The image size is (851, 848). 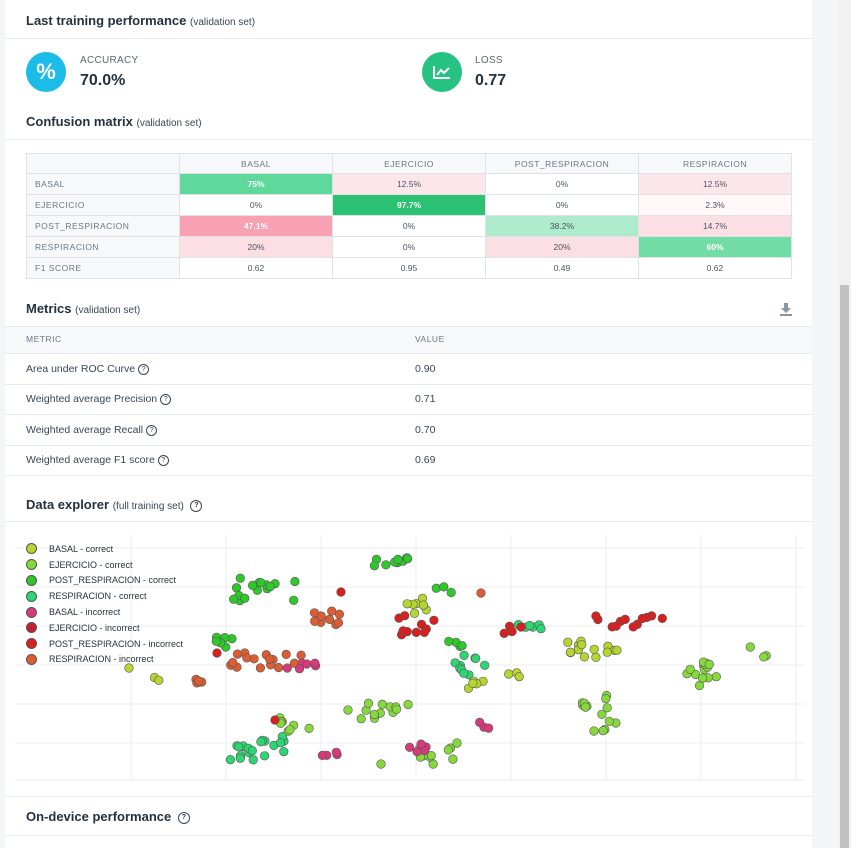 What do you see at coordinates (104, 596) in the screenshot?
I see `legend-item: RESPIRACION - correct` at bounding box center [104, 596].